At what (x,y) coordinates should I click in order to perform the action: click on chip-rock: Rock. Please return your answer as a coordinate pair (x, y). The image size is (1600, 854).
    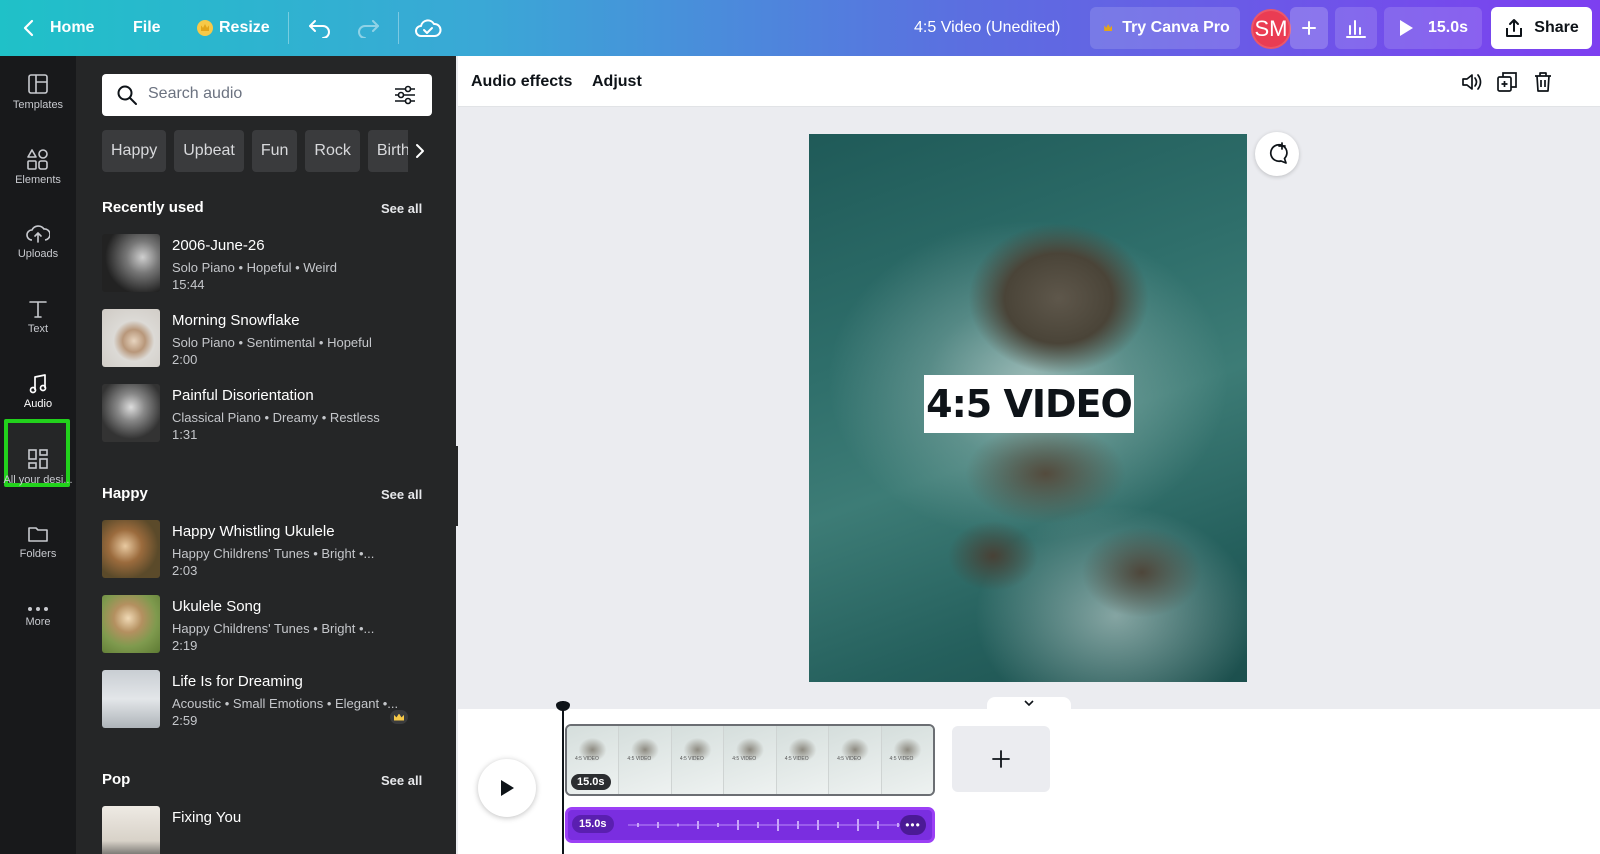
    Looking at the image, I should click on (332, 151).